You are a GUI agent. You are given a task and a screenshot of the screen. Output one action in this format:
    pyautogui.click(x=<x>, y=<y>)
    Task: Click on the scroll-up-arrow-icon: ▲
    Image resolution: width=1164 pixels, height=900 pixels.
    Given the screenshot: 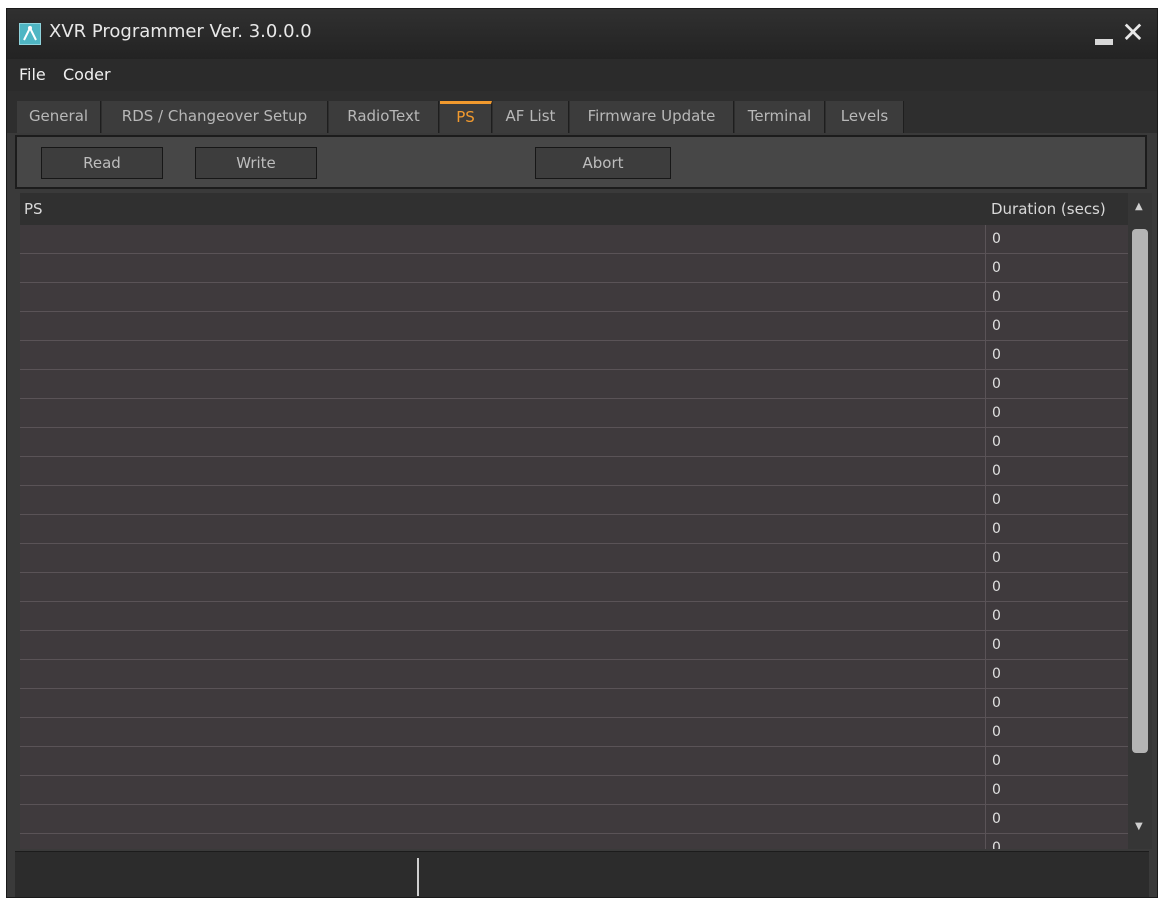 What is the action you would take?
    pyautogui.click(x=1139, y=206)
    